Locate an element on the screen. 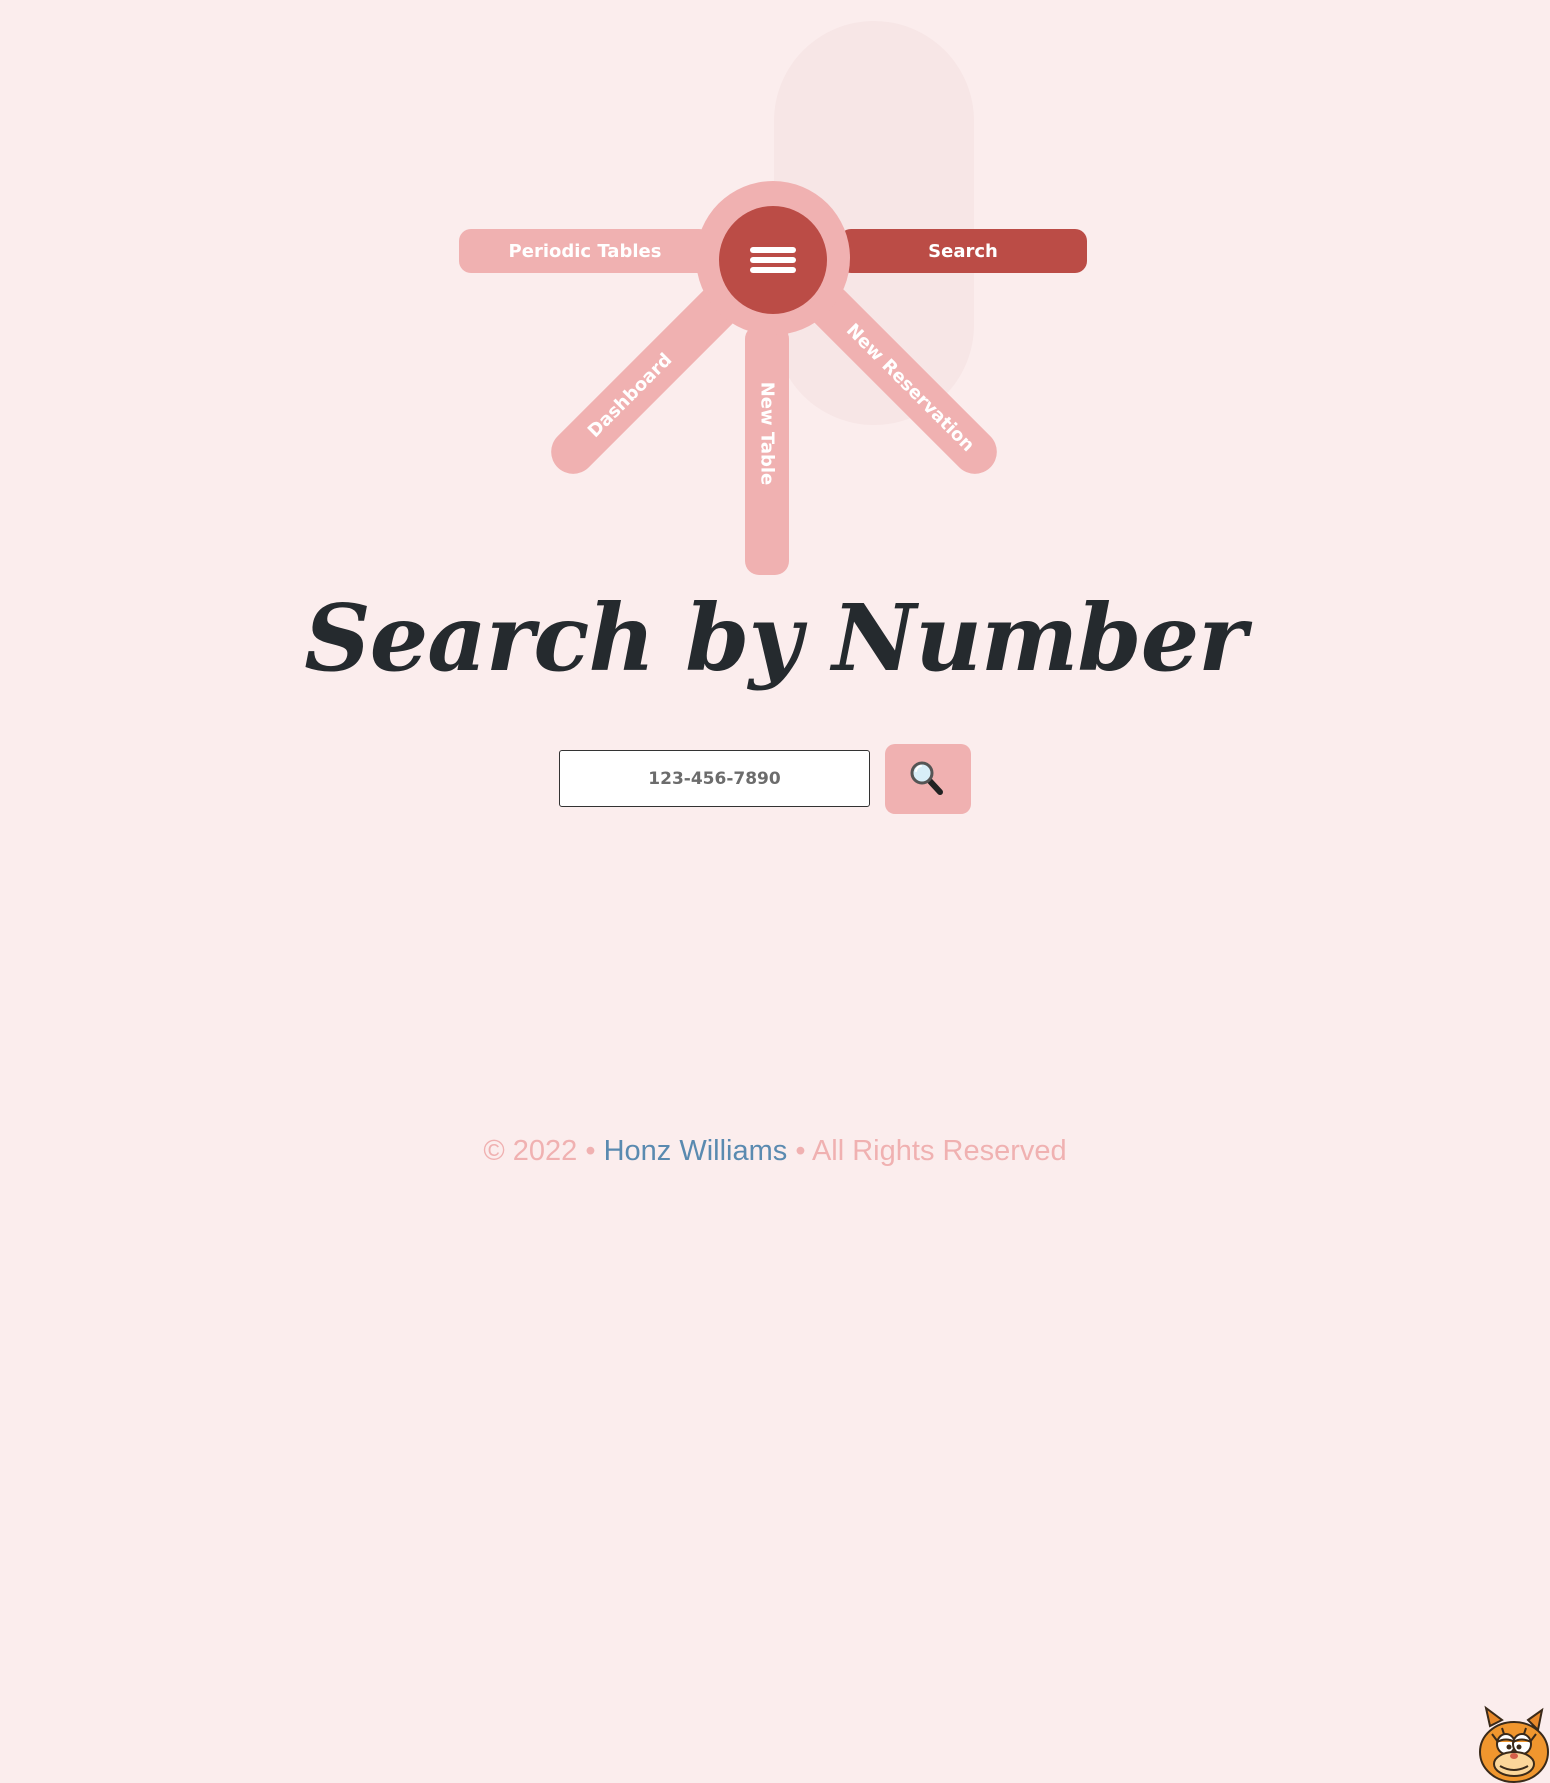 This screenshot has width=1550, height=1783. nav-search: Search is located at coordinates (963, 251).